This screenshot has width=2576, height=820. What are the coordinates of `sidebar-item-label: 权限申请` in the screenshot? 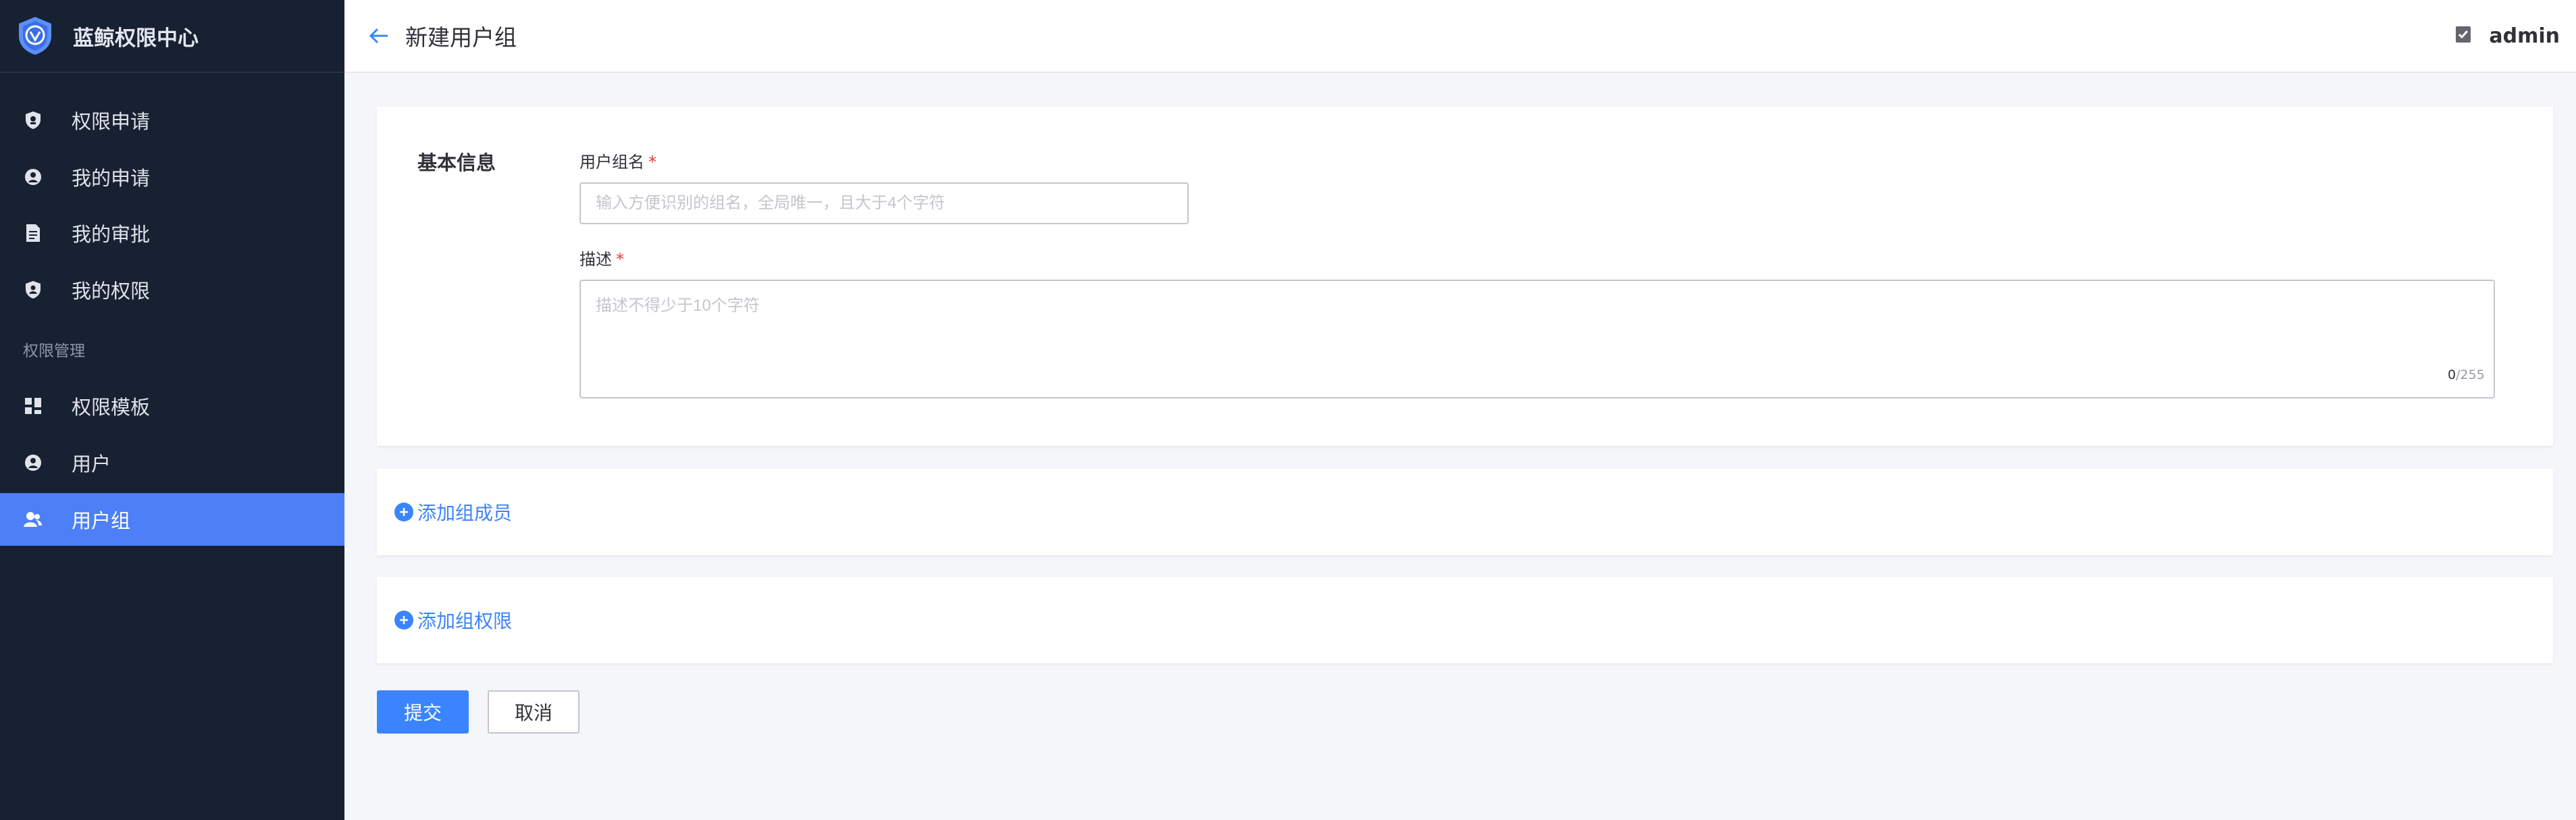 It's located at (112, 121).